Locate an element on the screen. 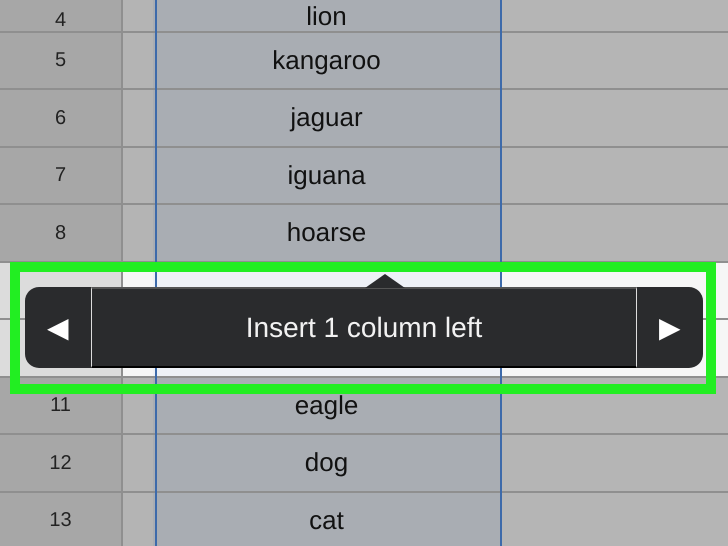 The height and width of the screenshot is (546, 728). table-cell: dog is located at coordinates (326, 462).